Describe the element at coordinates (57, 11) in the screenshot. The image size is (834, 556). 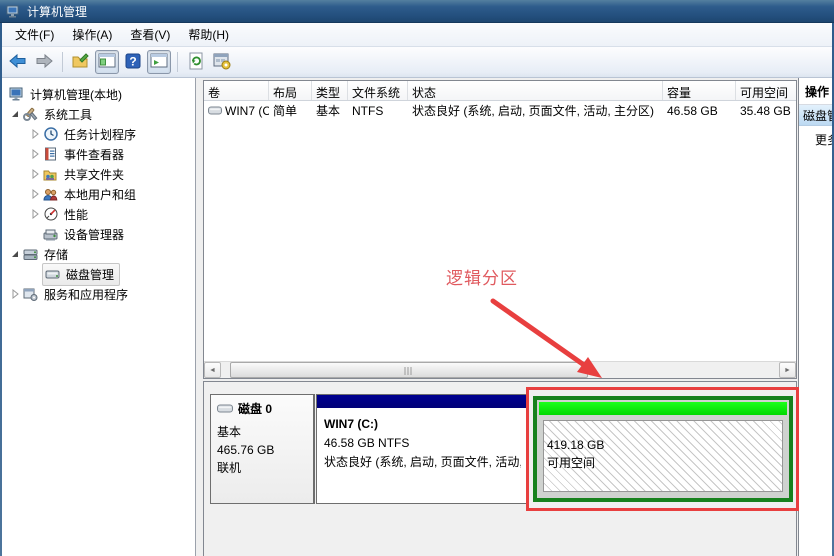
I see `window-title: 计算机管理` at that location.